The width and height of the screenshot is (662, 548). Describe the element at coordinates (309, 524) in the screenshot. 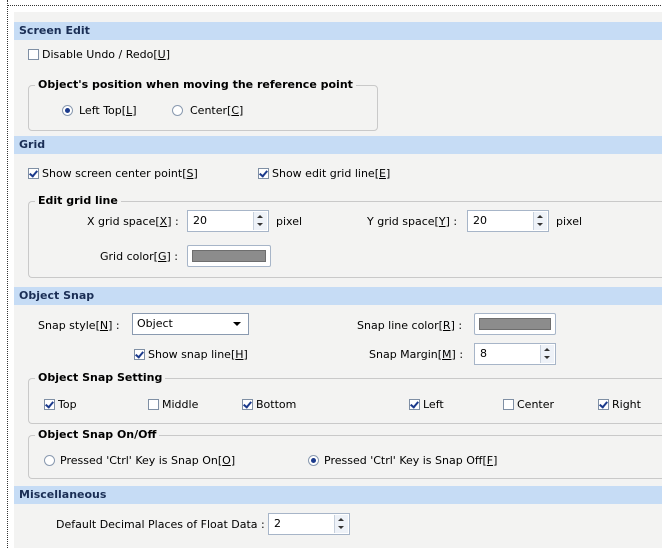

I see `decimal-places-spinner: 2` at that location.